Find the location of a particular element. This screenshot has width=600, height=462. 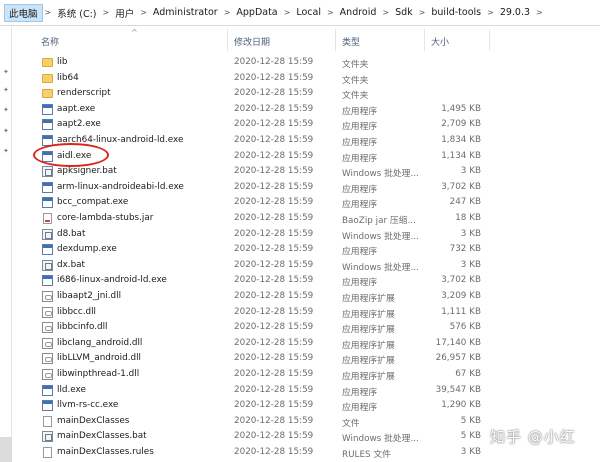

file-name: apksigner.bat is located at coordinates (87, 171).